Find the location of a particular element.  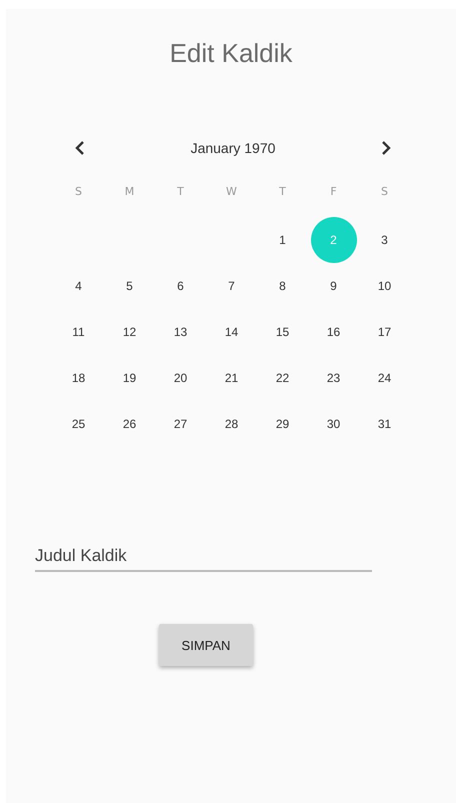

next-month-button is located at coordinates (386, 148).